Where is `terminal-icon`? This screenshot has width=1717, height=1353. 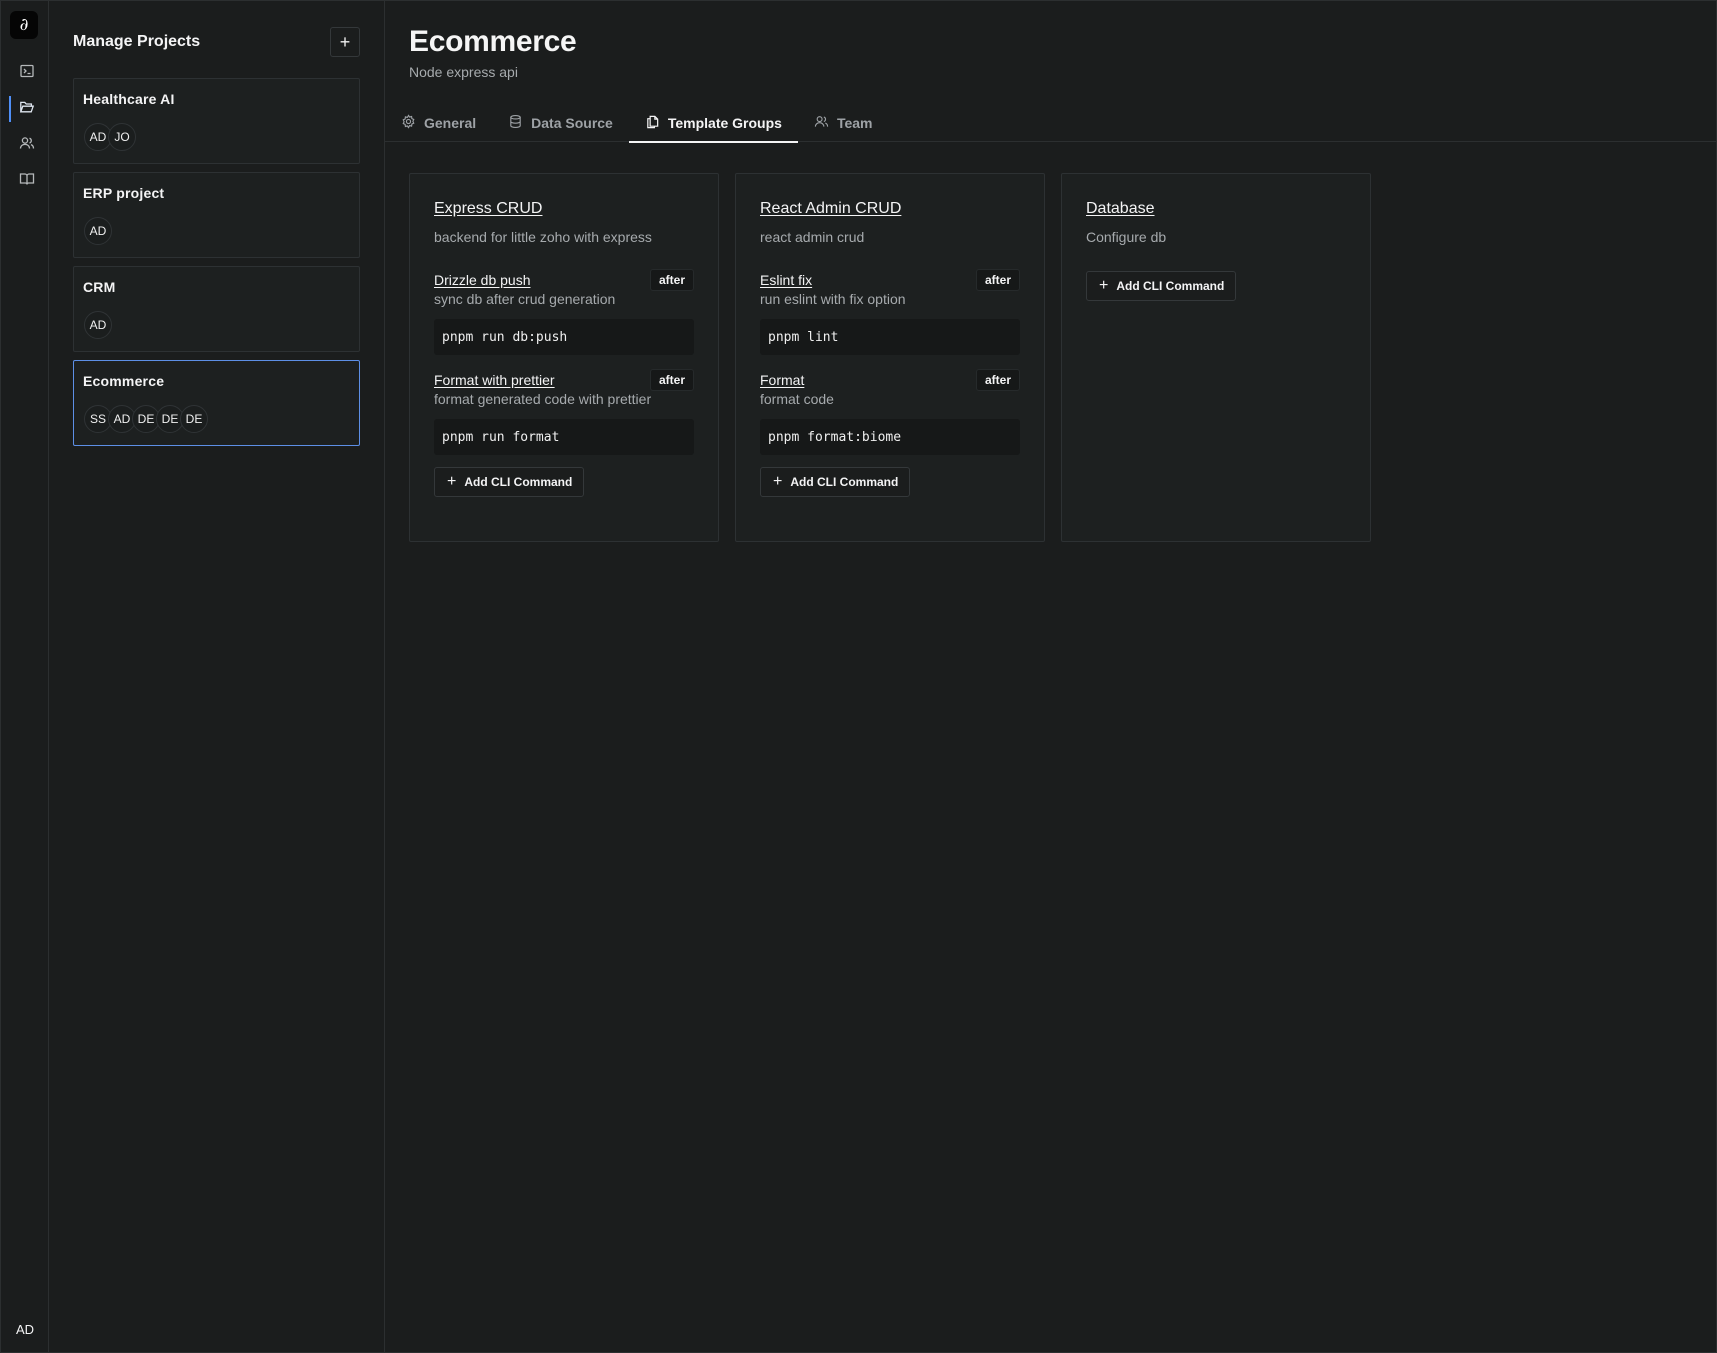 terminal-icon is located at coordinates (27, 73).